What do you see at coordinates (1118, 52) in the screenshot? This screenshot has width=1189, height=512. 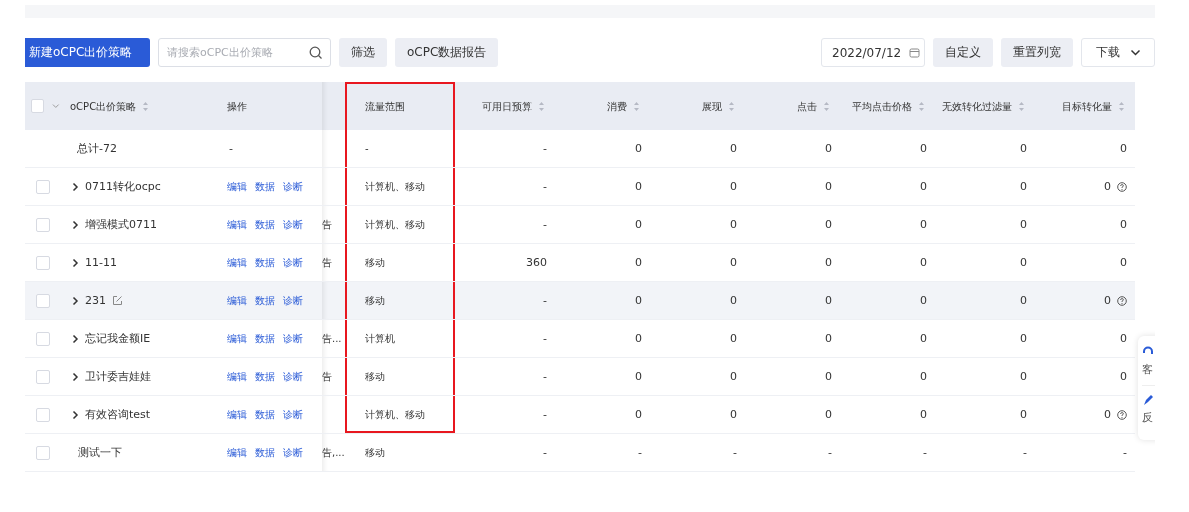 I see `download-button: 下载` at bounding box center [1118, 52].